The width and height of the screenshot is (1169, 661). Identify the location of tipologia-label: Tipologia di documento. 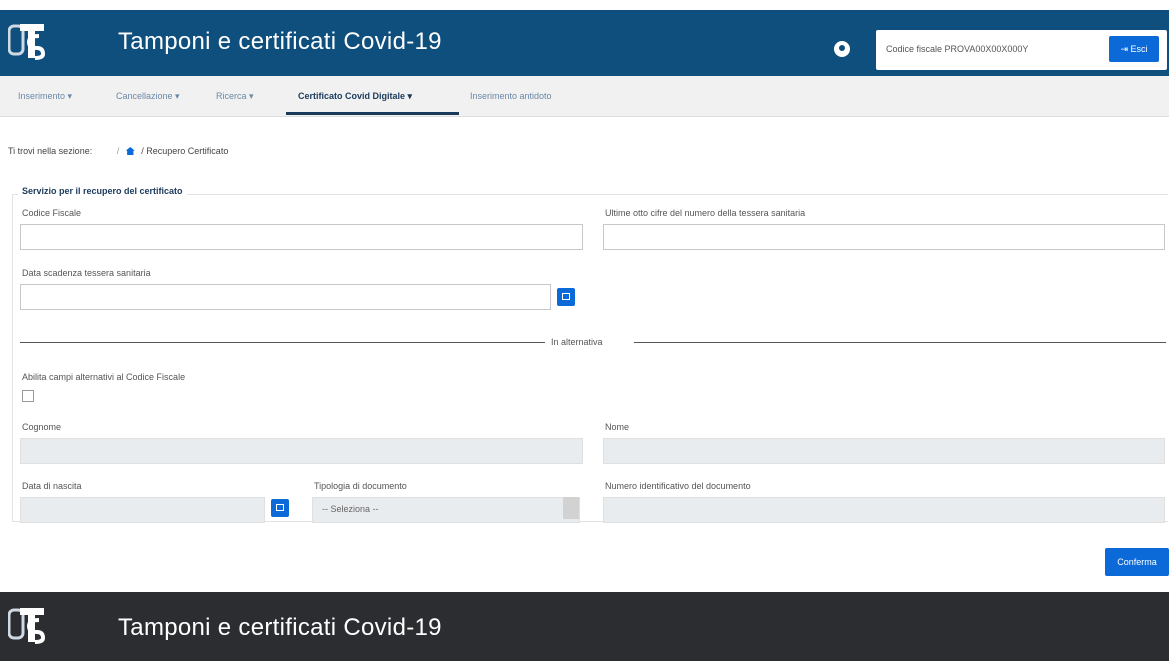
(360, 486).